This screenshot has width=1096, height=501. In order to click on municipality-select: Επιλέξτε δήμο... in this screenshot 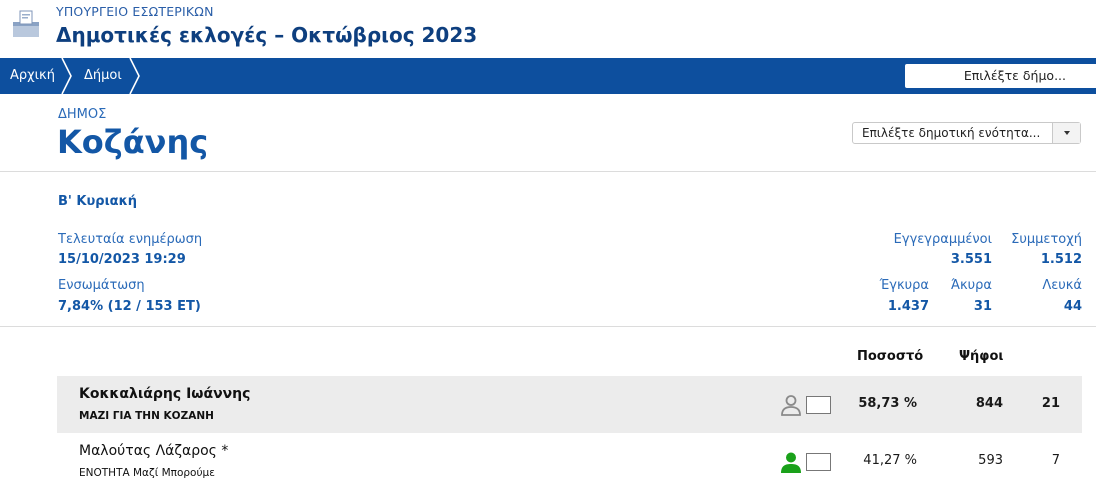, I will do `click(1000, 76)`.